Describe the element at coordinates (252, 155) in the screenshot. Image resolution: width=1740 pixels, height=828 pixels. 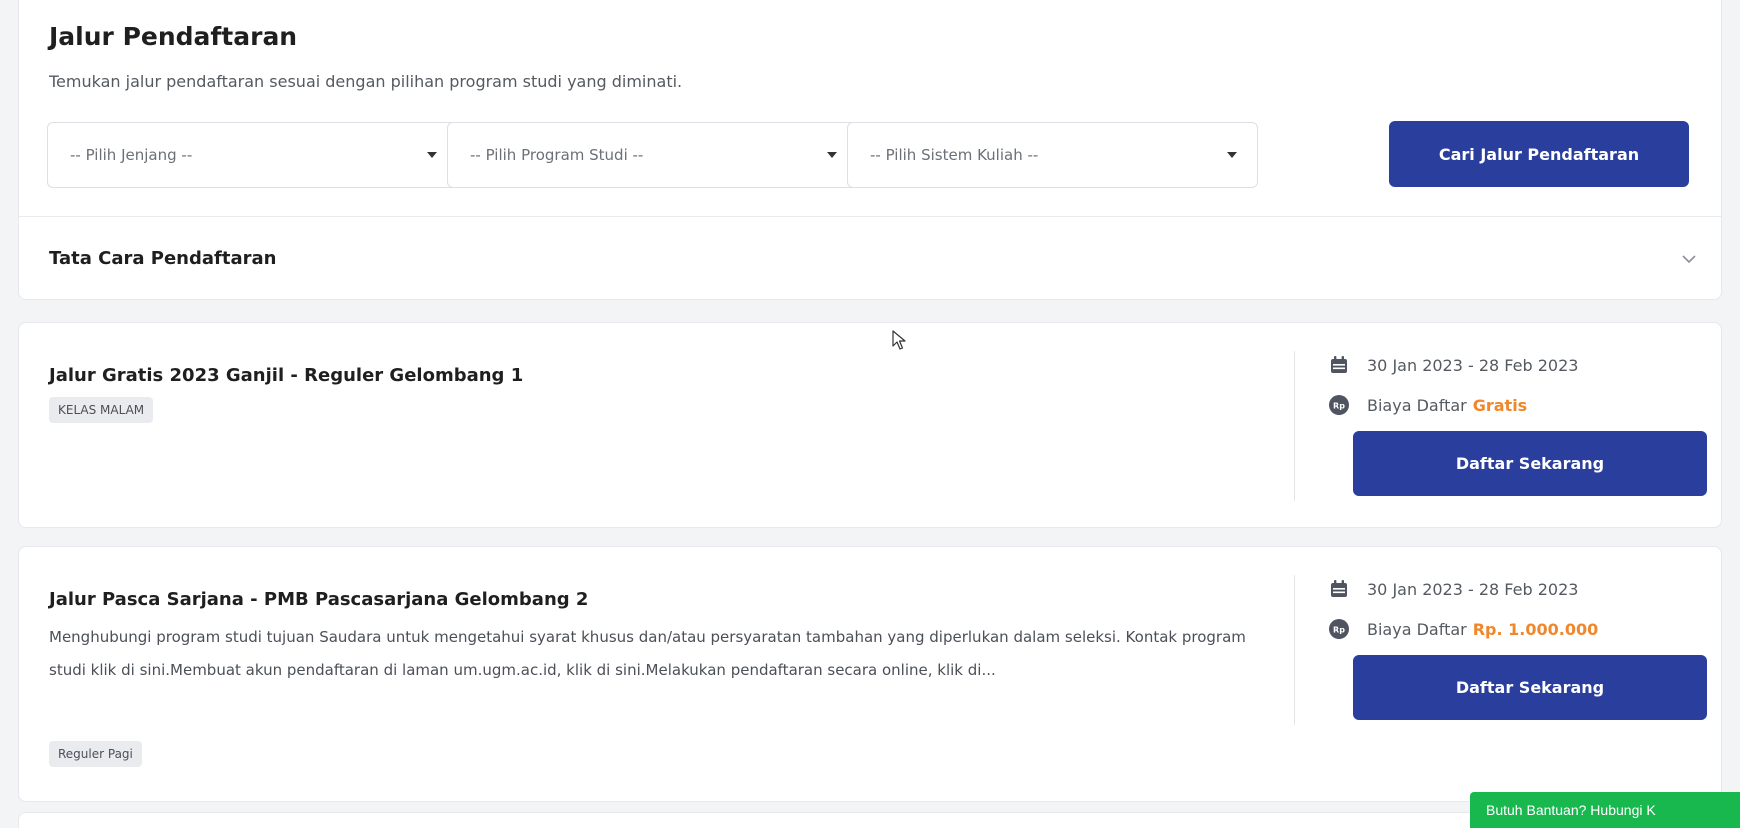
I see `jenjang-select: -- Pilih Jenjang --` at that location.